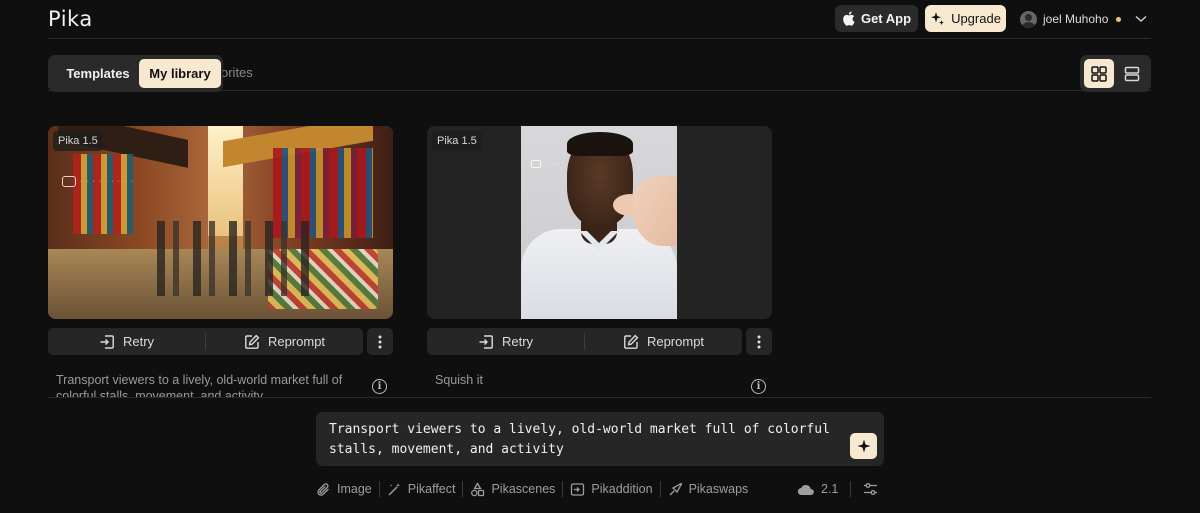 This screenshot has width=1200, height=513. I want to click on sliders-icon, so click(871, 489).